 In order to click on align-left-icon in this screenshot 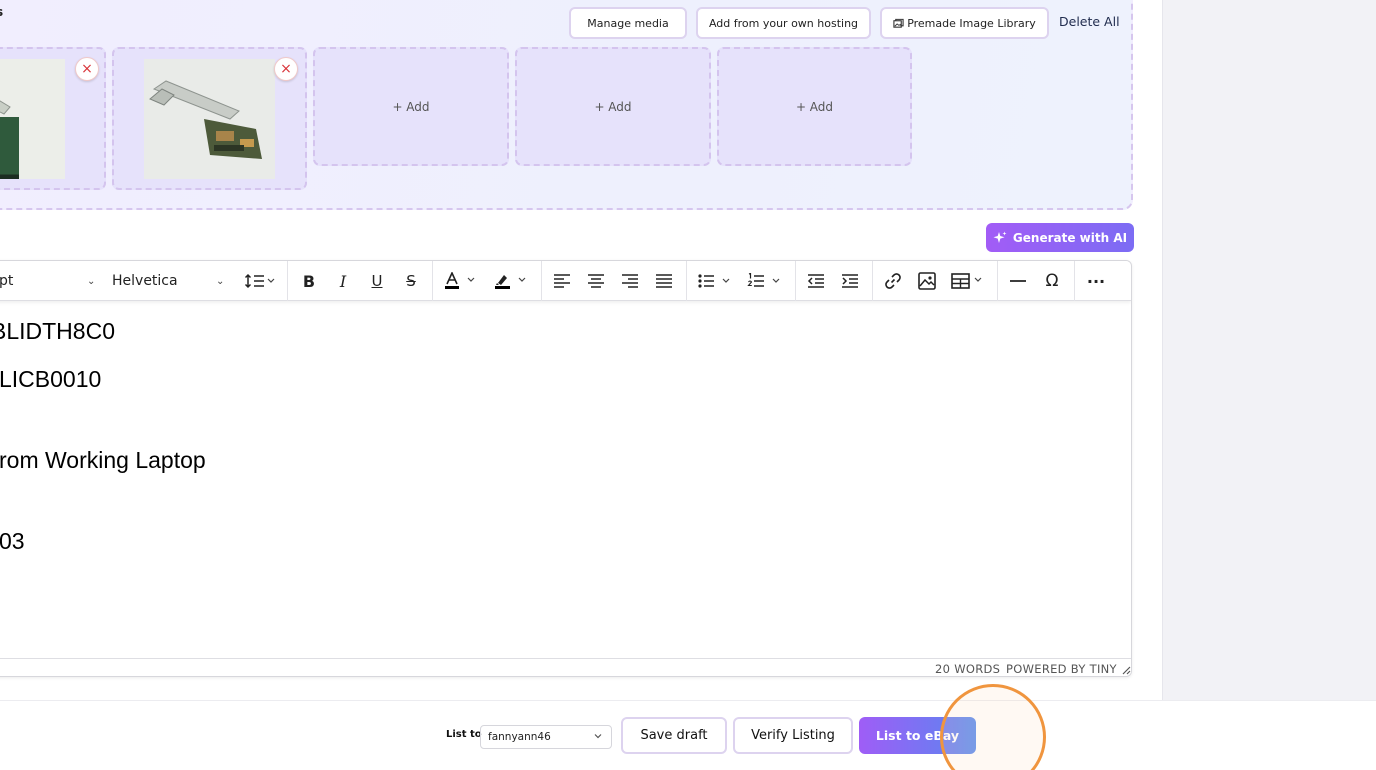, I will do `click(562, 281)`.